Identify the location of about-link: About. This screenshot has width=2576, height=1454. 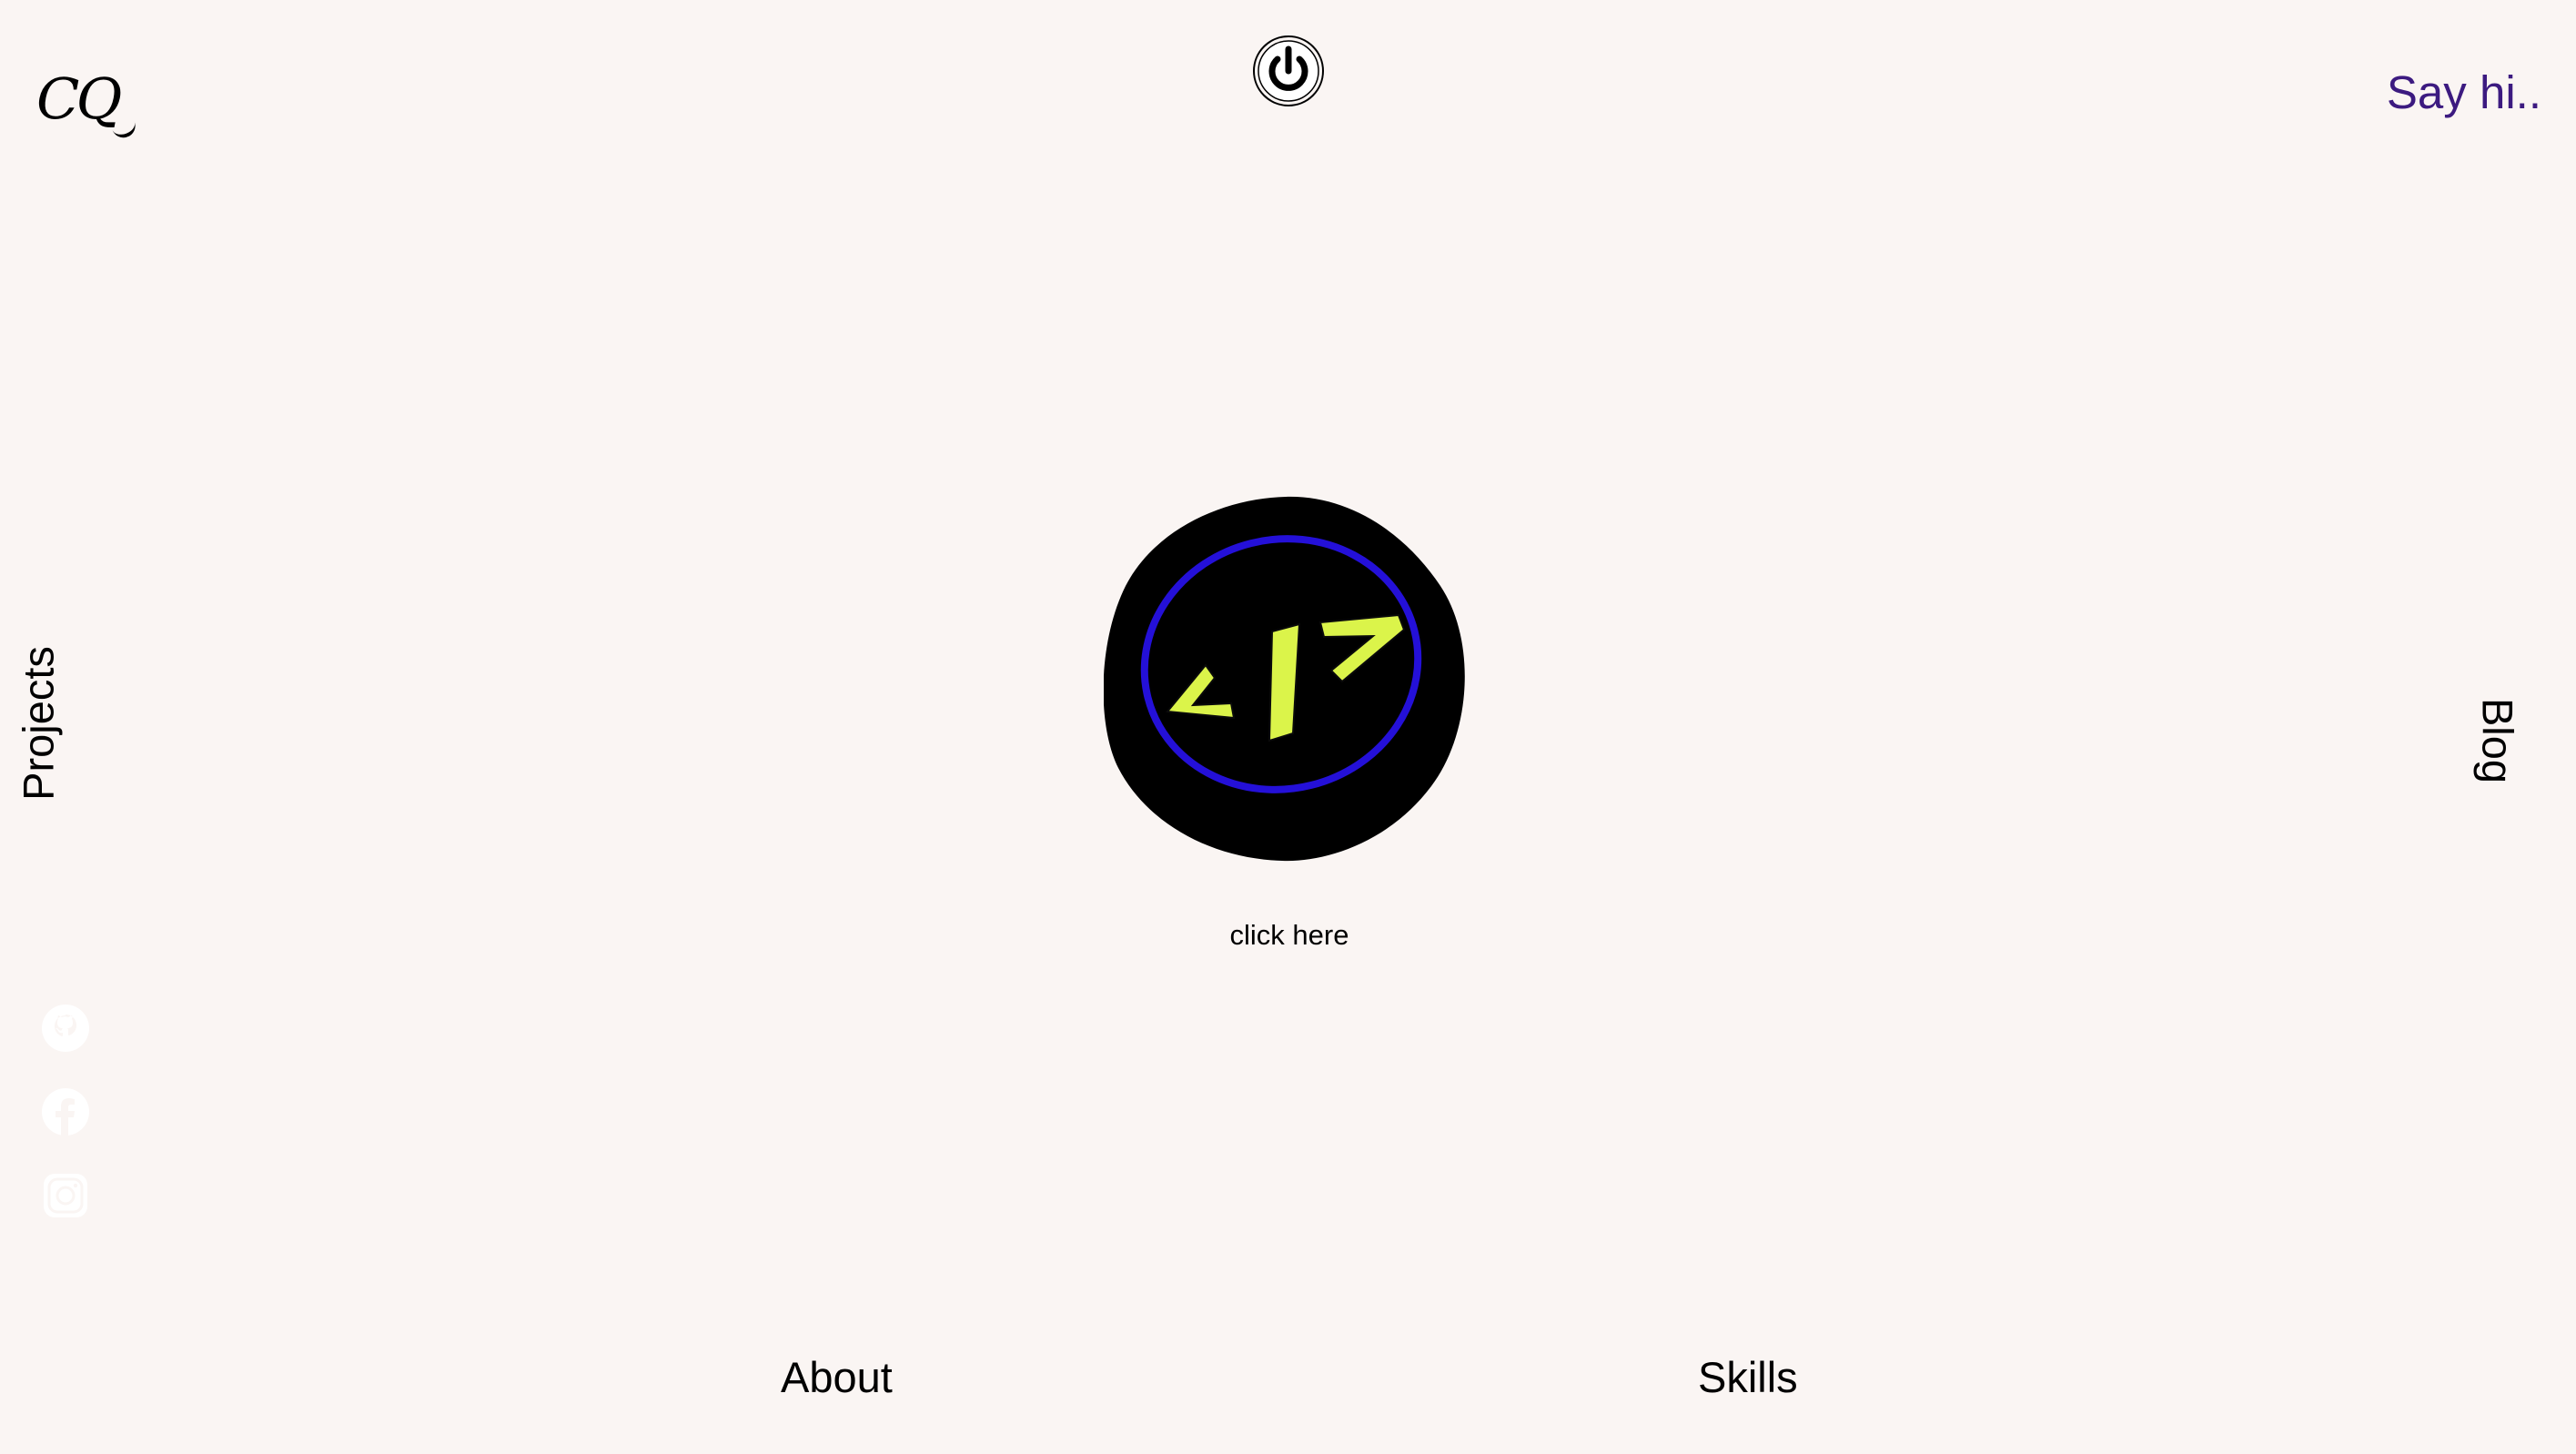
(837, 1377).